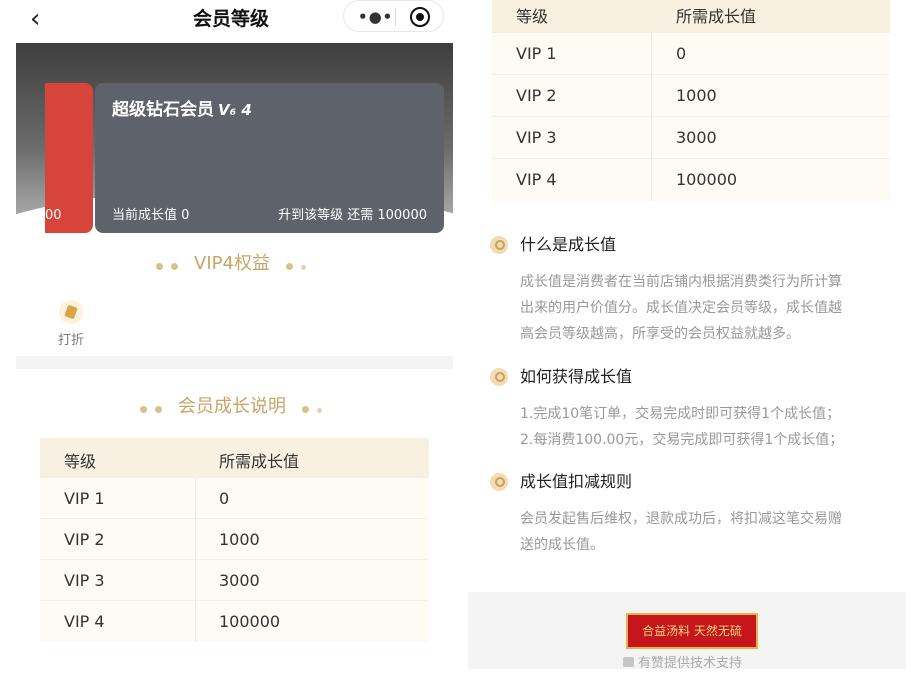 The width and height of the screenshot is (911, 689). What do you see at coordinates (682, 440) in the screenshot?
I see `faq-answer-line: 2.每消费100.00元，交易完成即可获得1个成长值；` at bounding box center [682, 440].